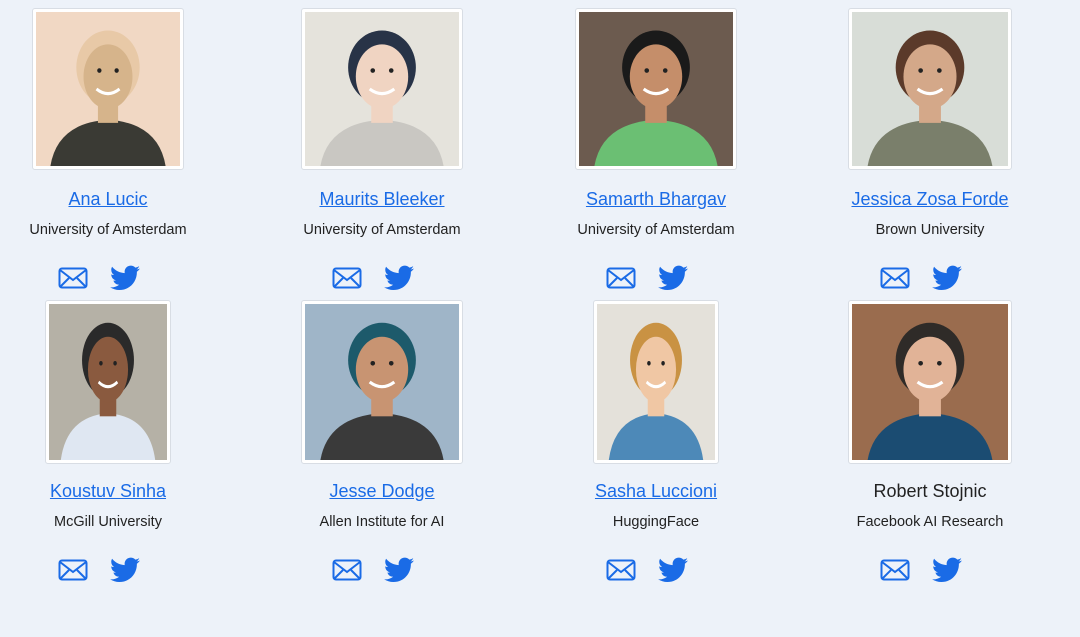 This screenshot has width=1080, height=637. Describe the element at coordinates (108, 522) in the screenshot. I see `person-affiliation: McGill University` at that location.